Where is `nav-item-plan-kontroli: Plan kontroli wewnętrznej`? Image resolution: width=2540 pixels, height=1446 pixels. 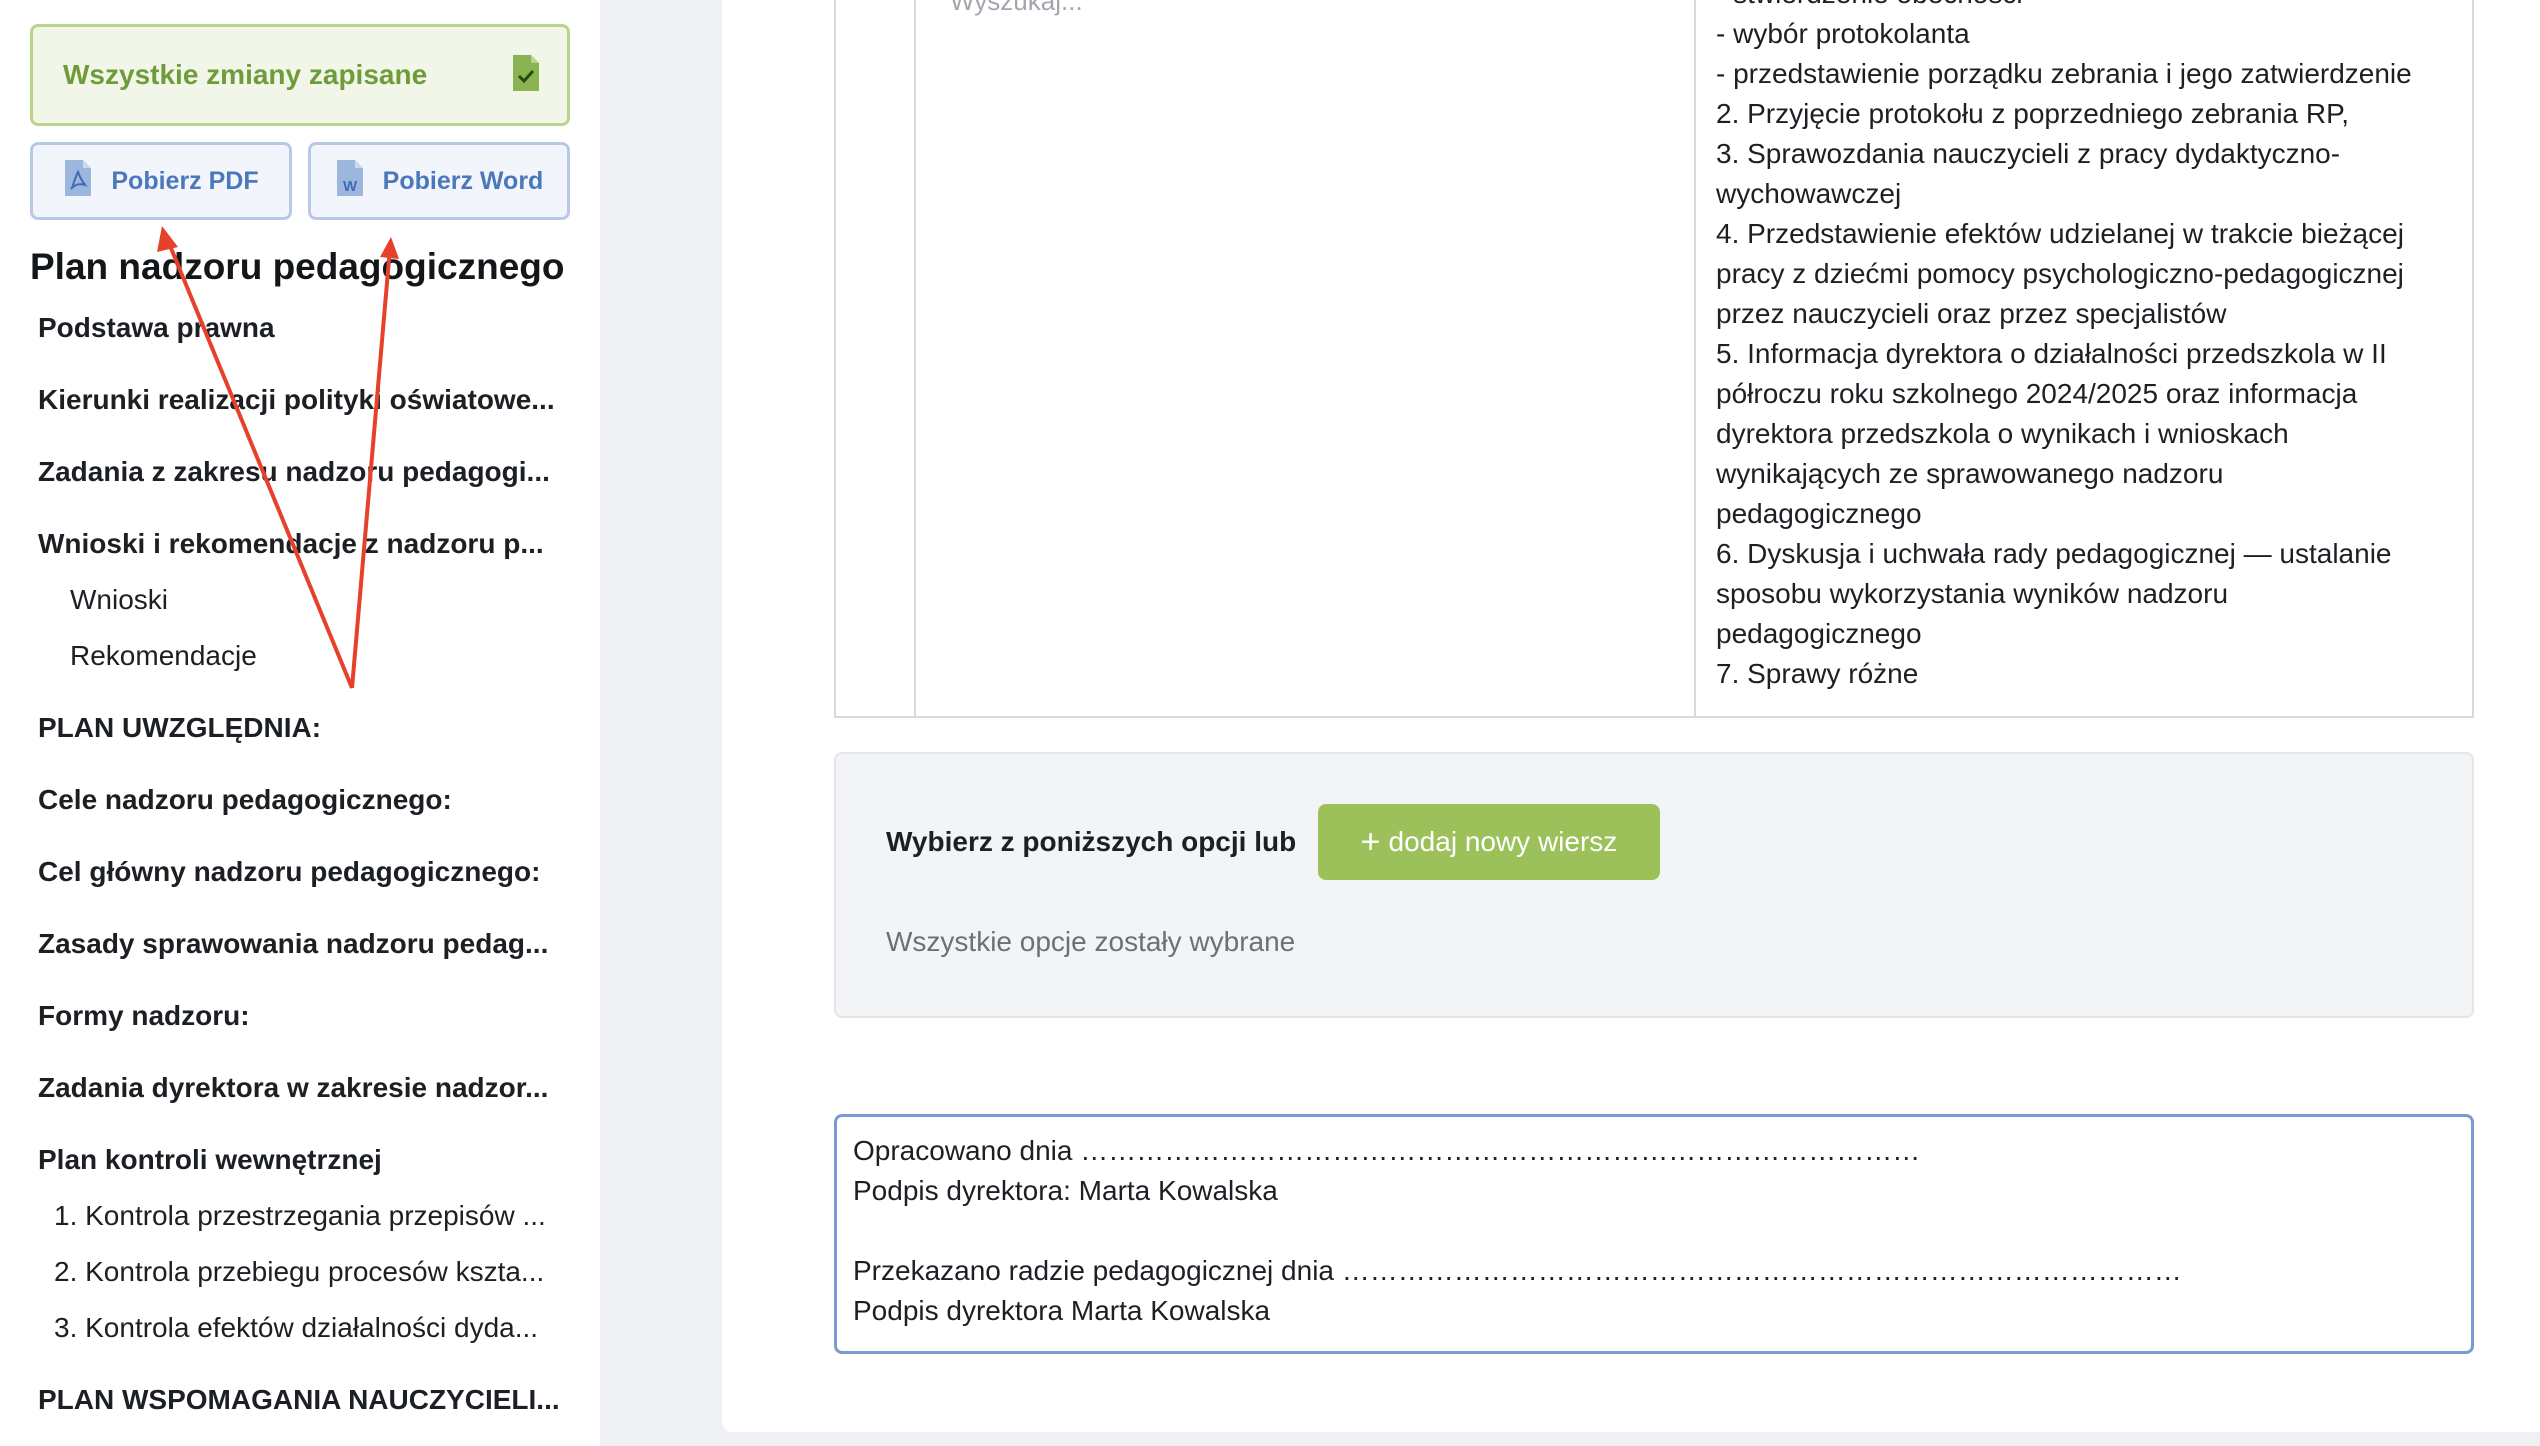 nav-item-plan-kontroli: Plan kontroli wewnętrznej is located at coordinates (300, 1166).